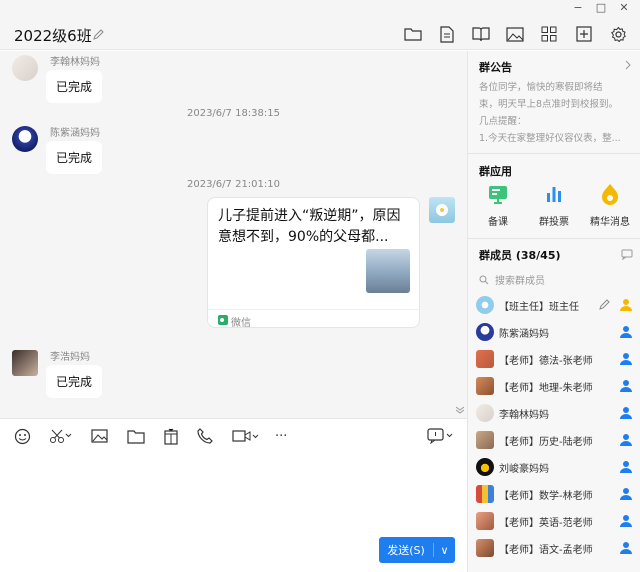 This screenshot has width=640, height=572. I want to click on member-row: 【老师】德法-张老师, so click(554, 359).